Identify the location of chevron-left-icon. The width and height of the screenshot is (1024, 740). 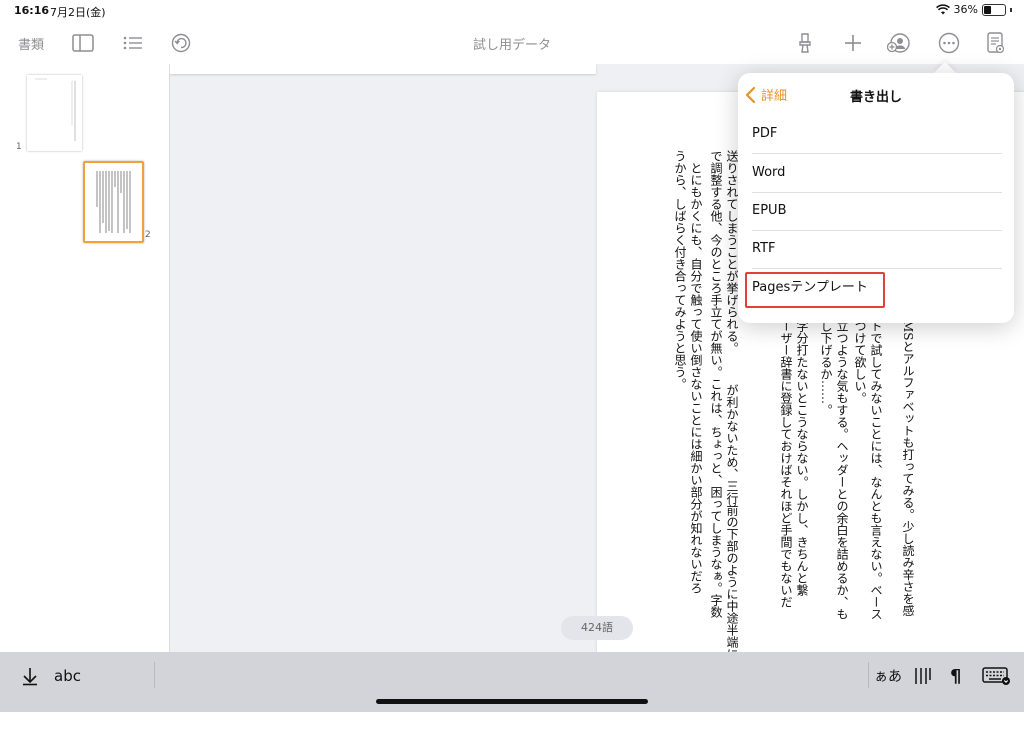
(750, 94).